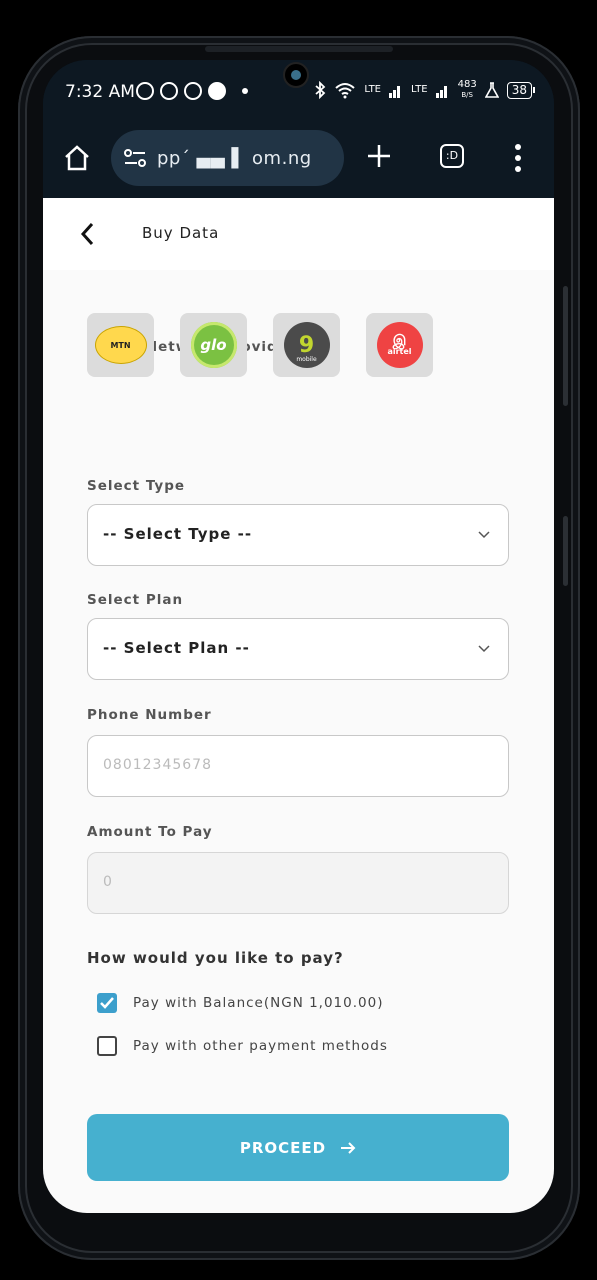  I want to click on amount-label: Amount To Pay, so click(150, 832).